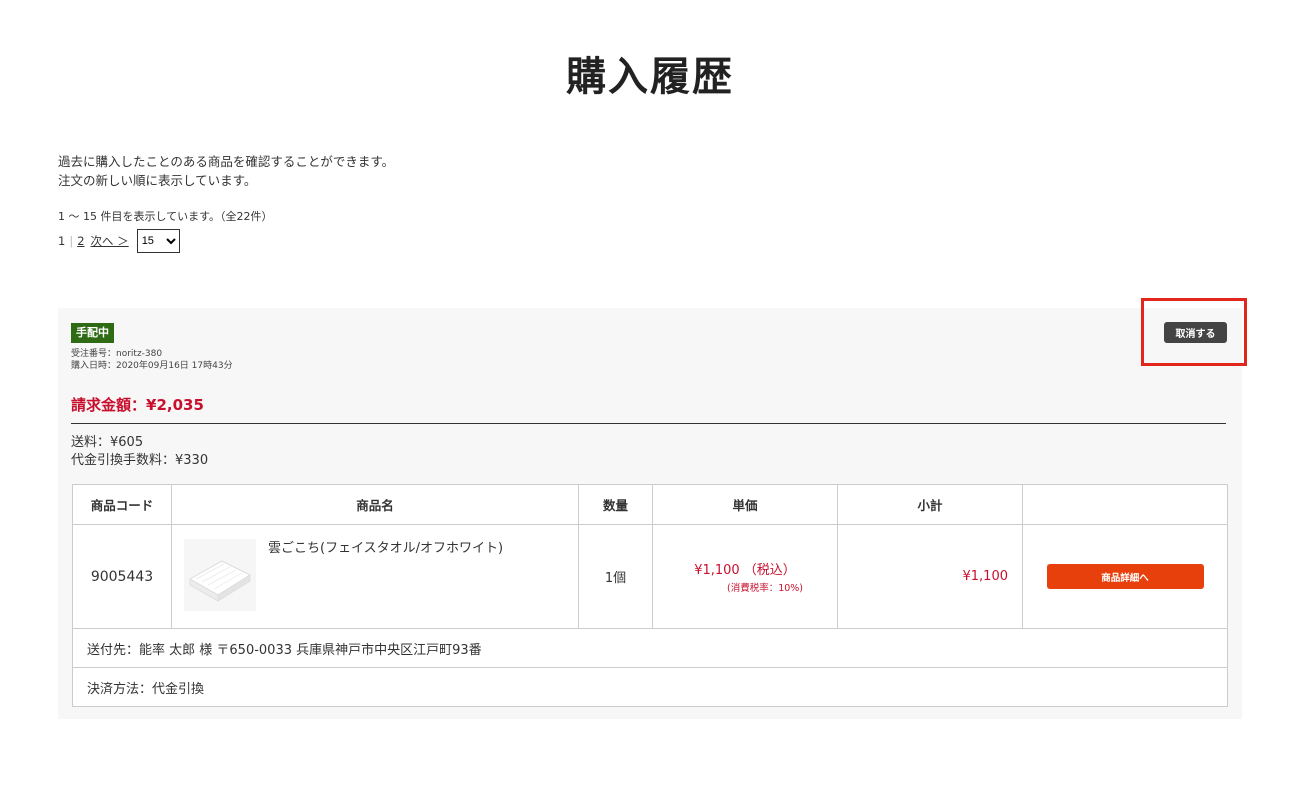 Image resolution: width=1300 pixels, height=790 pixels. Describe the element at coordinates (122, 576) in the screenshot. I see `item-code: 9005443` at that location.